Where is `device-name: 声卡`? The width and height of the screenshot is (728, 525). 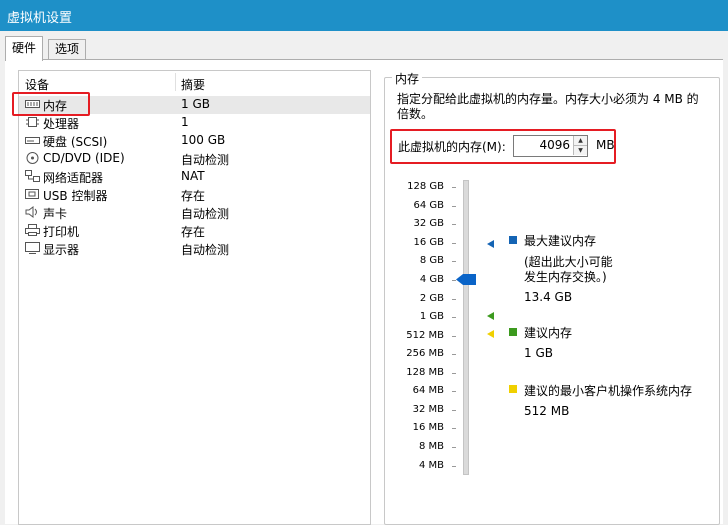 device-name: 声卡 is located at coordinates (55, 214).